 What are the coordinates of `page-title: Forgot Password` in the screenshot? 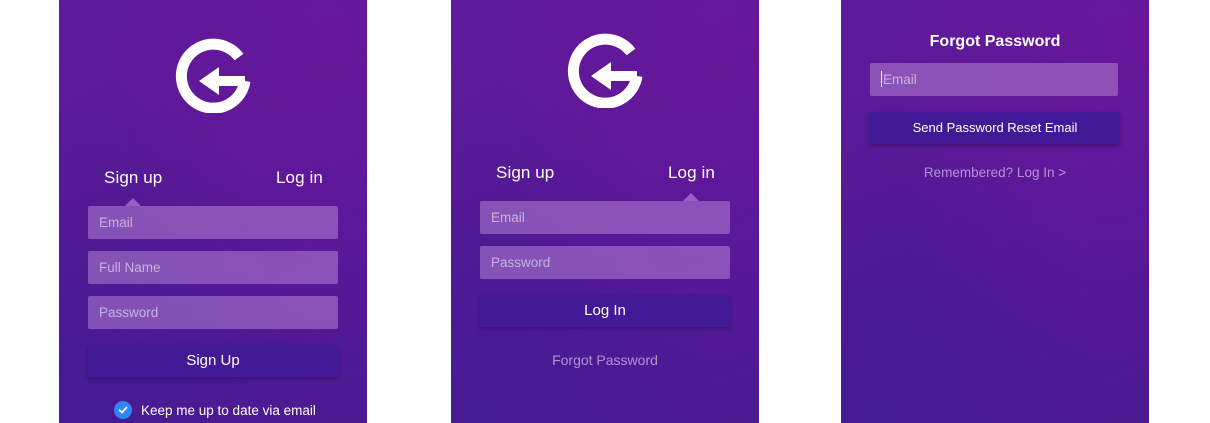 It's located at (995, 41).